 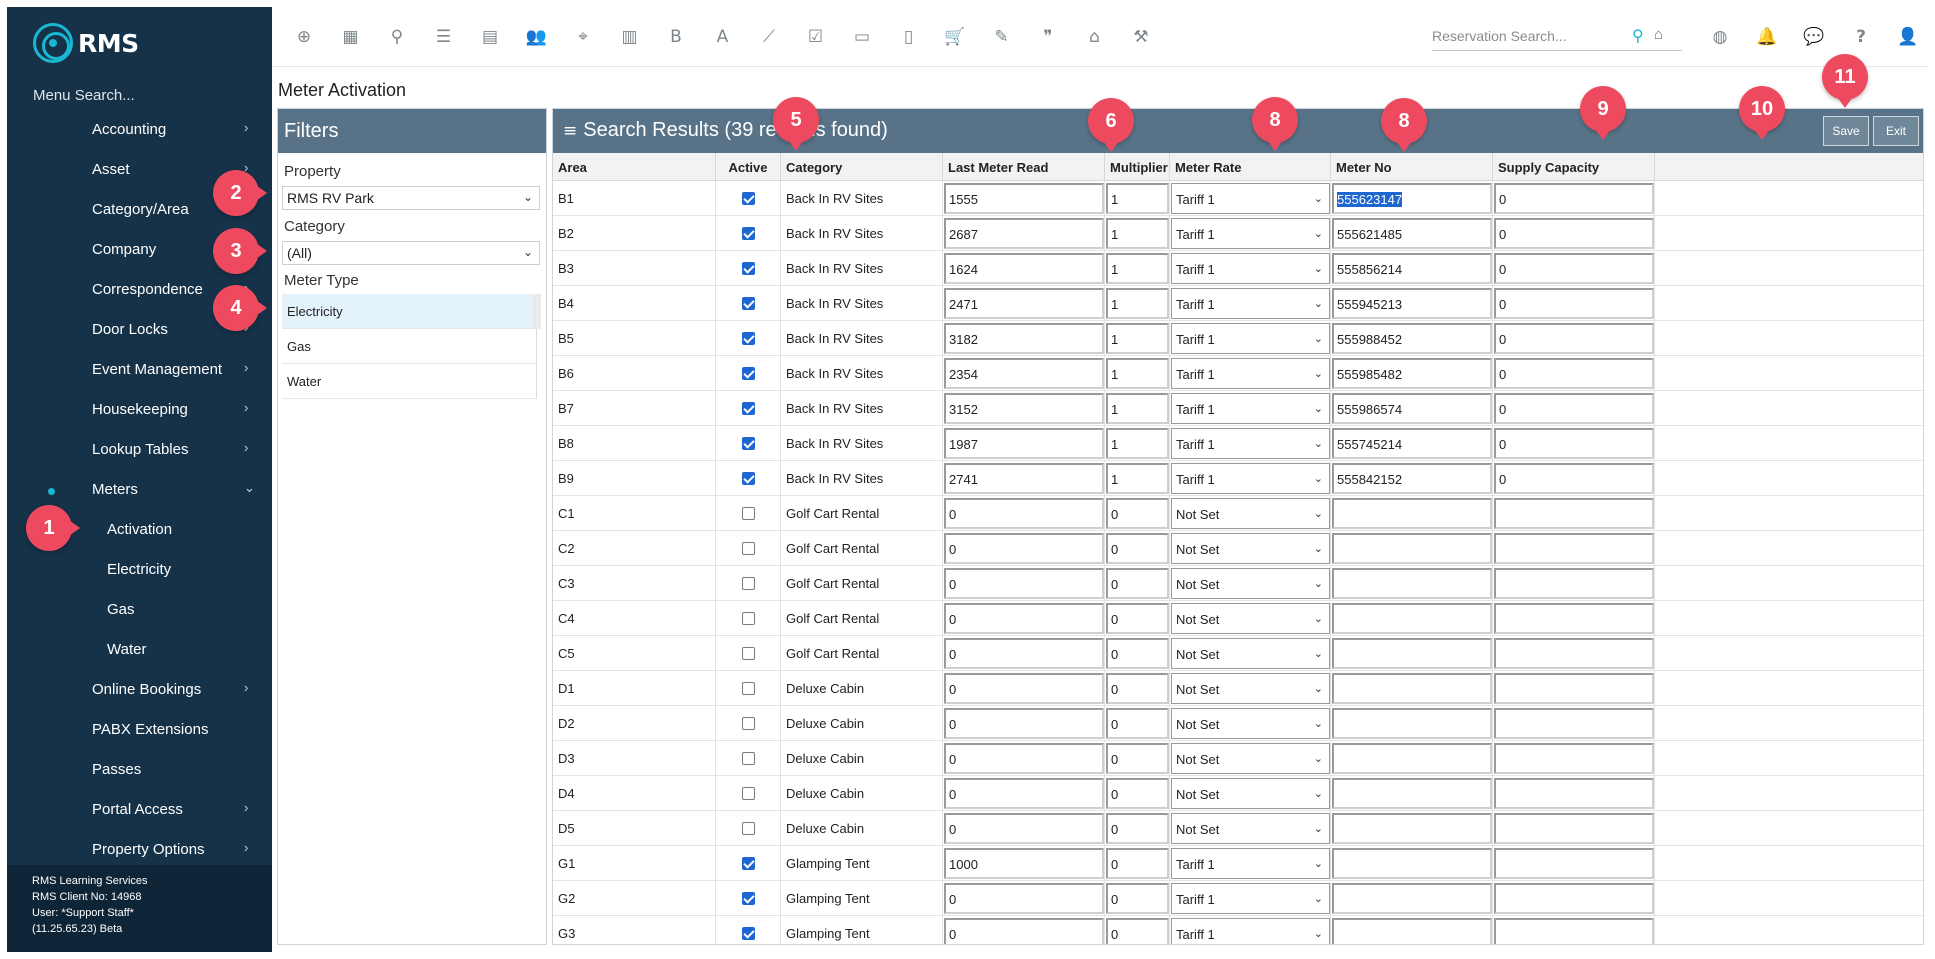 I want to click on col-meter-rate-header: Meter Rate, so click(x=1250, y=167).